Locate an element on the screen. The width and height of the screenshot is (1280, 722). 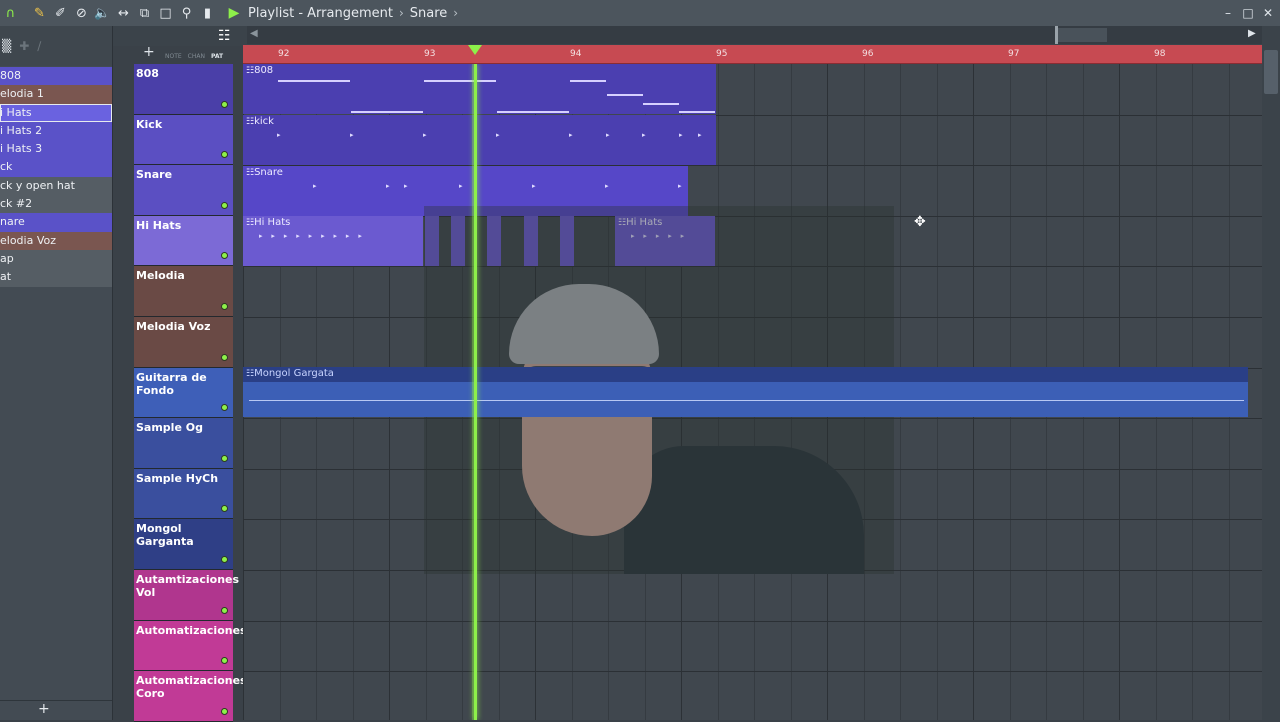
add-pattern-button: + is located at coordinates (44, 709).